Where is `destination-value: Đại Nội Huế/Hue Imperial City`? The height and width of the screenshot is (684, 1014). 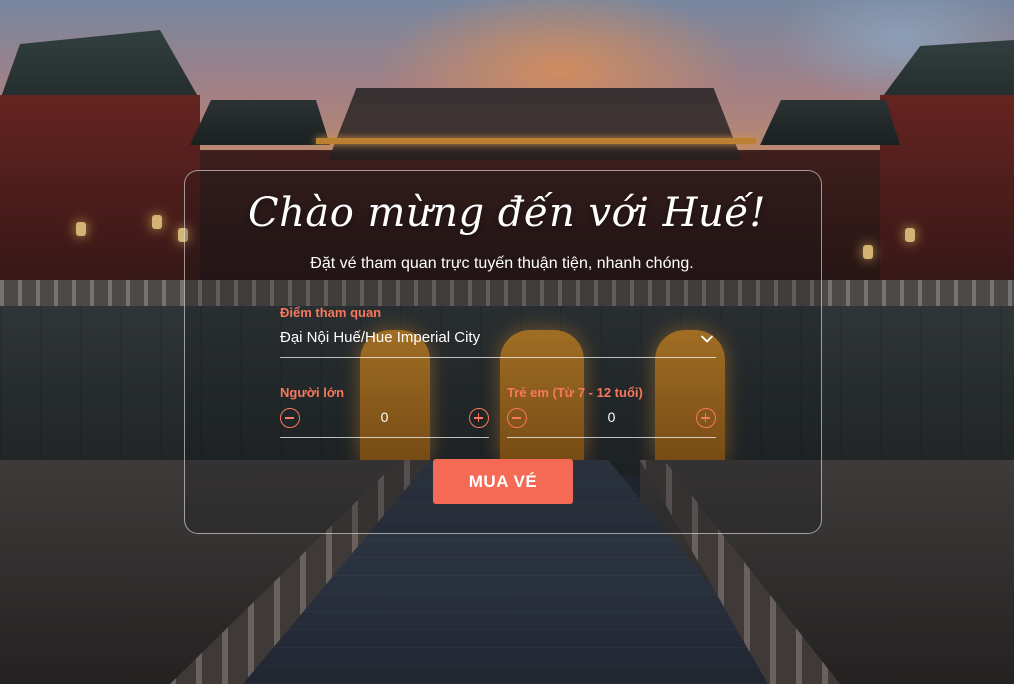 destination-value: Đại Nội Huế/Hue Imperial City is located at coordinates (380, 337).